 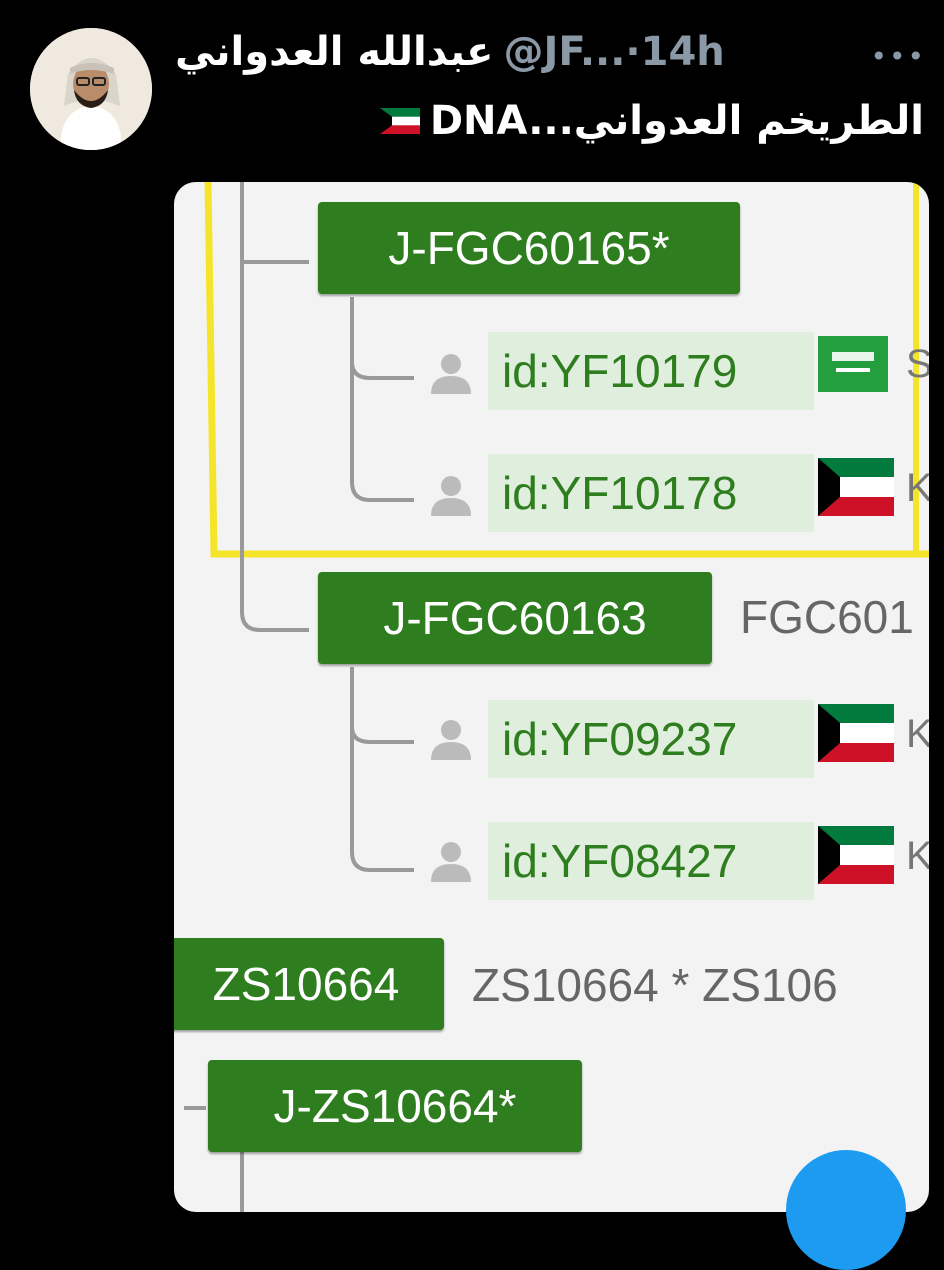 I want to click on node-description: ZS10664 * ZS106, so click(x=655, y=985).